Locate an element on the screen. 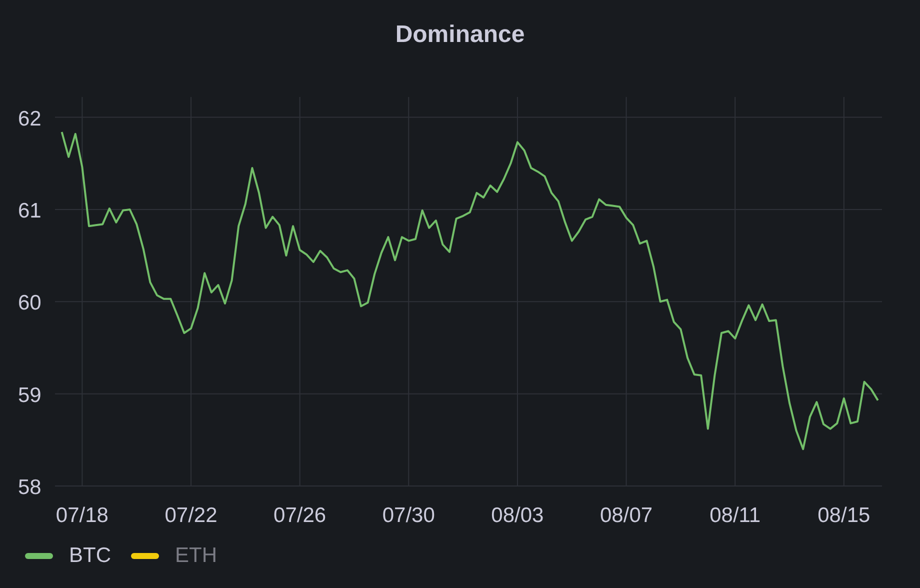 The image size is (920, 588). x-axis-label: 07/30 is located at coordinates (408, 515).